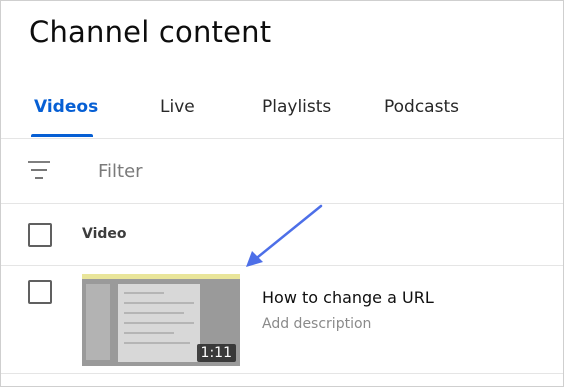 Image resolution: width=564 pixels, height=387 pixels. Describe the element at coordinates (161, 276) in the screenshot. I see `thumbnail-topbar` at that location.